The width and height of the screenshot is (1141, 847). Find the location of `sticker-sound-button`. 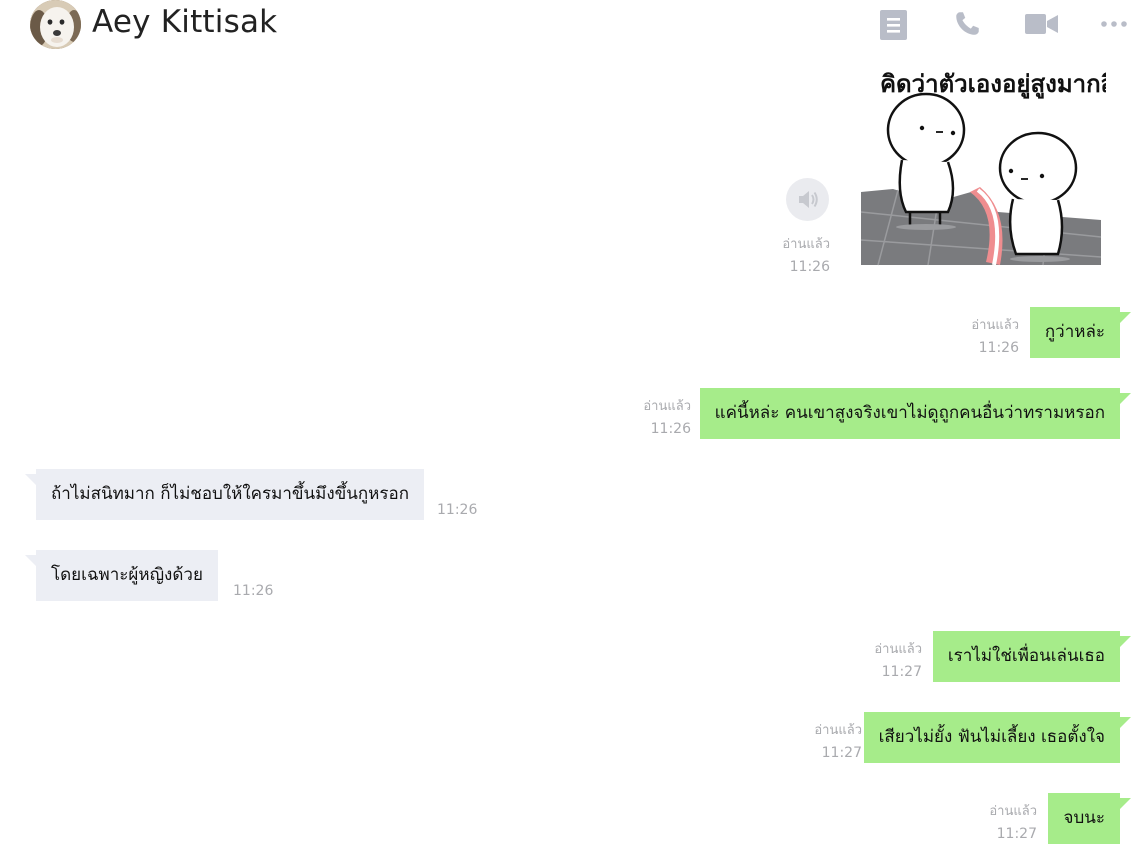

sticker-sound-button is located at coordinates (807, 199).